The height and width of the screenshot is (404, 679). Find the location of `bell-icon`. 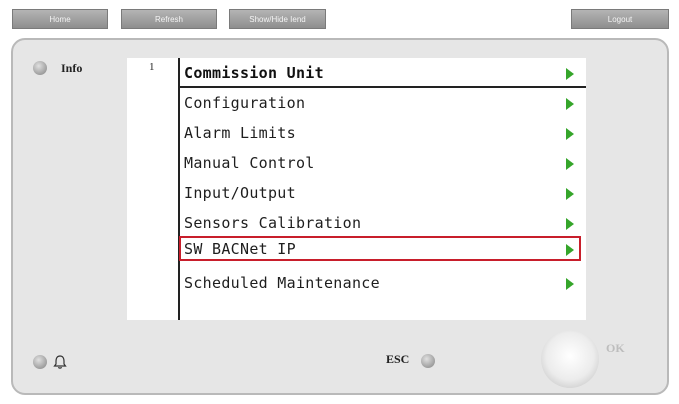

bell-icon is located at coordinates (60, 362).